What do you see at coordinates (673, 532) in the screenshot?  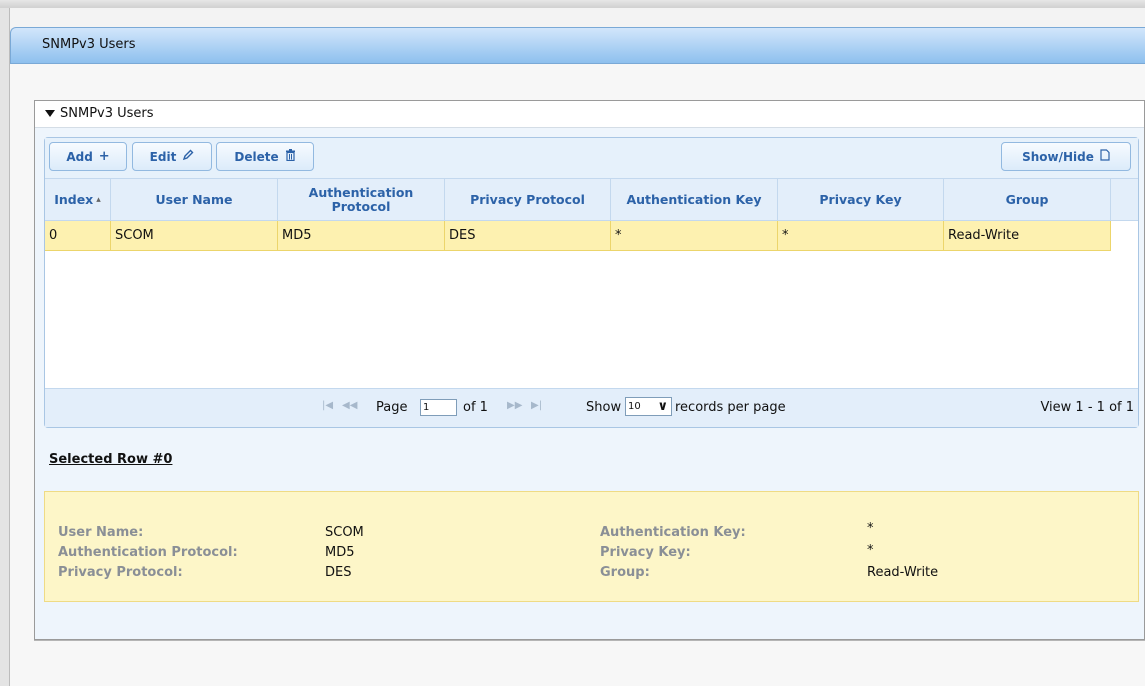 I see `detail-label-authentication-key: Authentication Key:` at bounding box center [673, 532].